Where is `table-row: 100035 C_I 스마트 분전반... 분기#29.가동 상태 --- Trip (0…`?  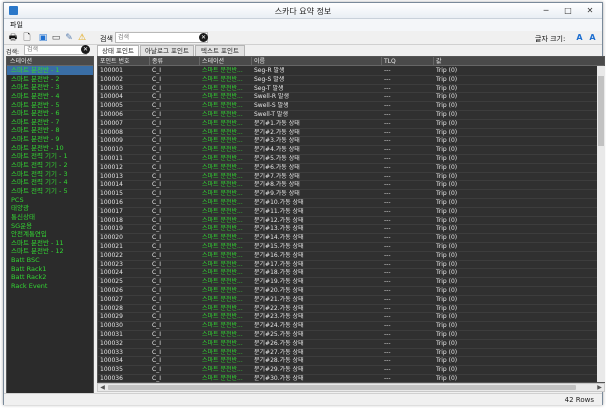
table-row: 100035 C_I 스마트 분전반... 분기#29.가동 상태 --- Trip (0… is located at coordinates (351, 370).